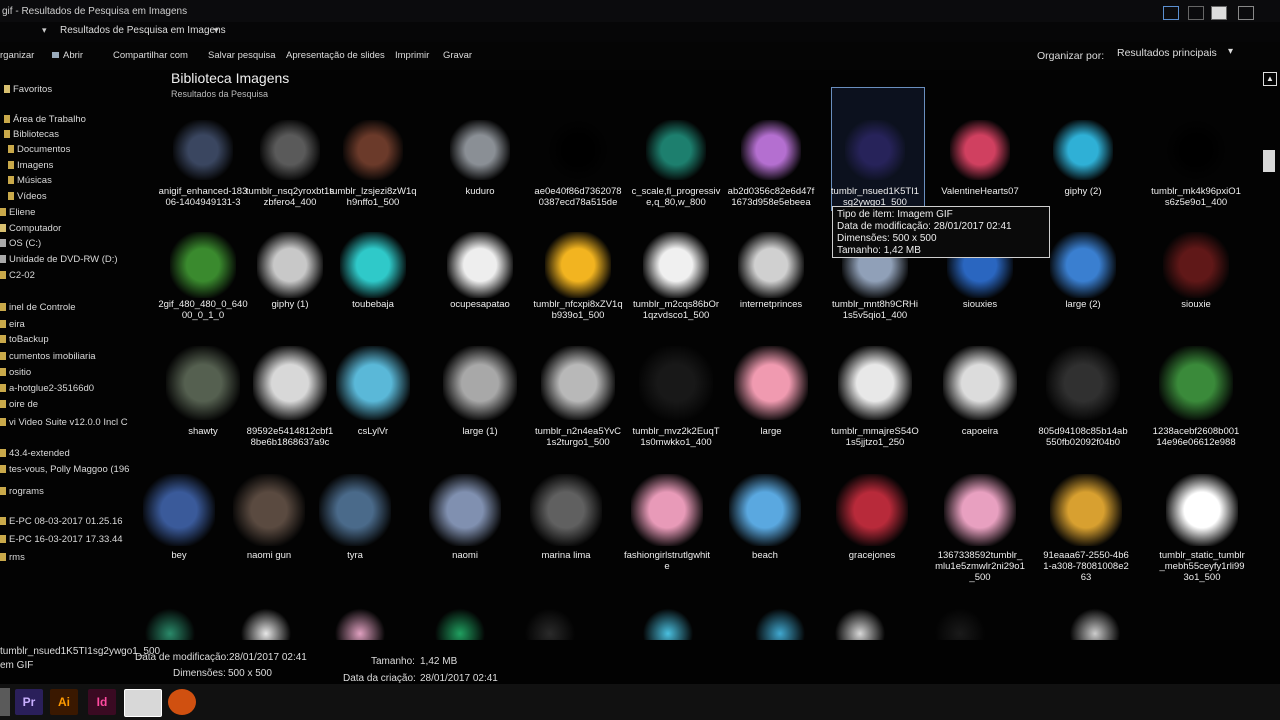 The image size is (1280, 720). I want to click on maximize-button, so click(1219, 13).